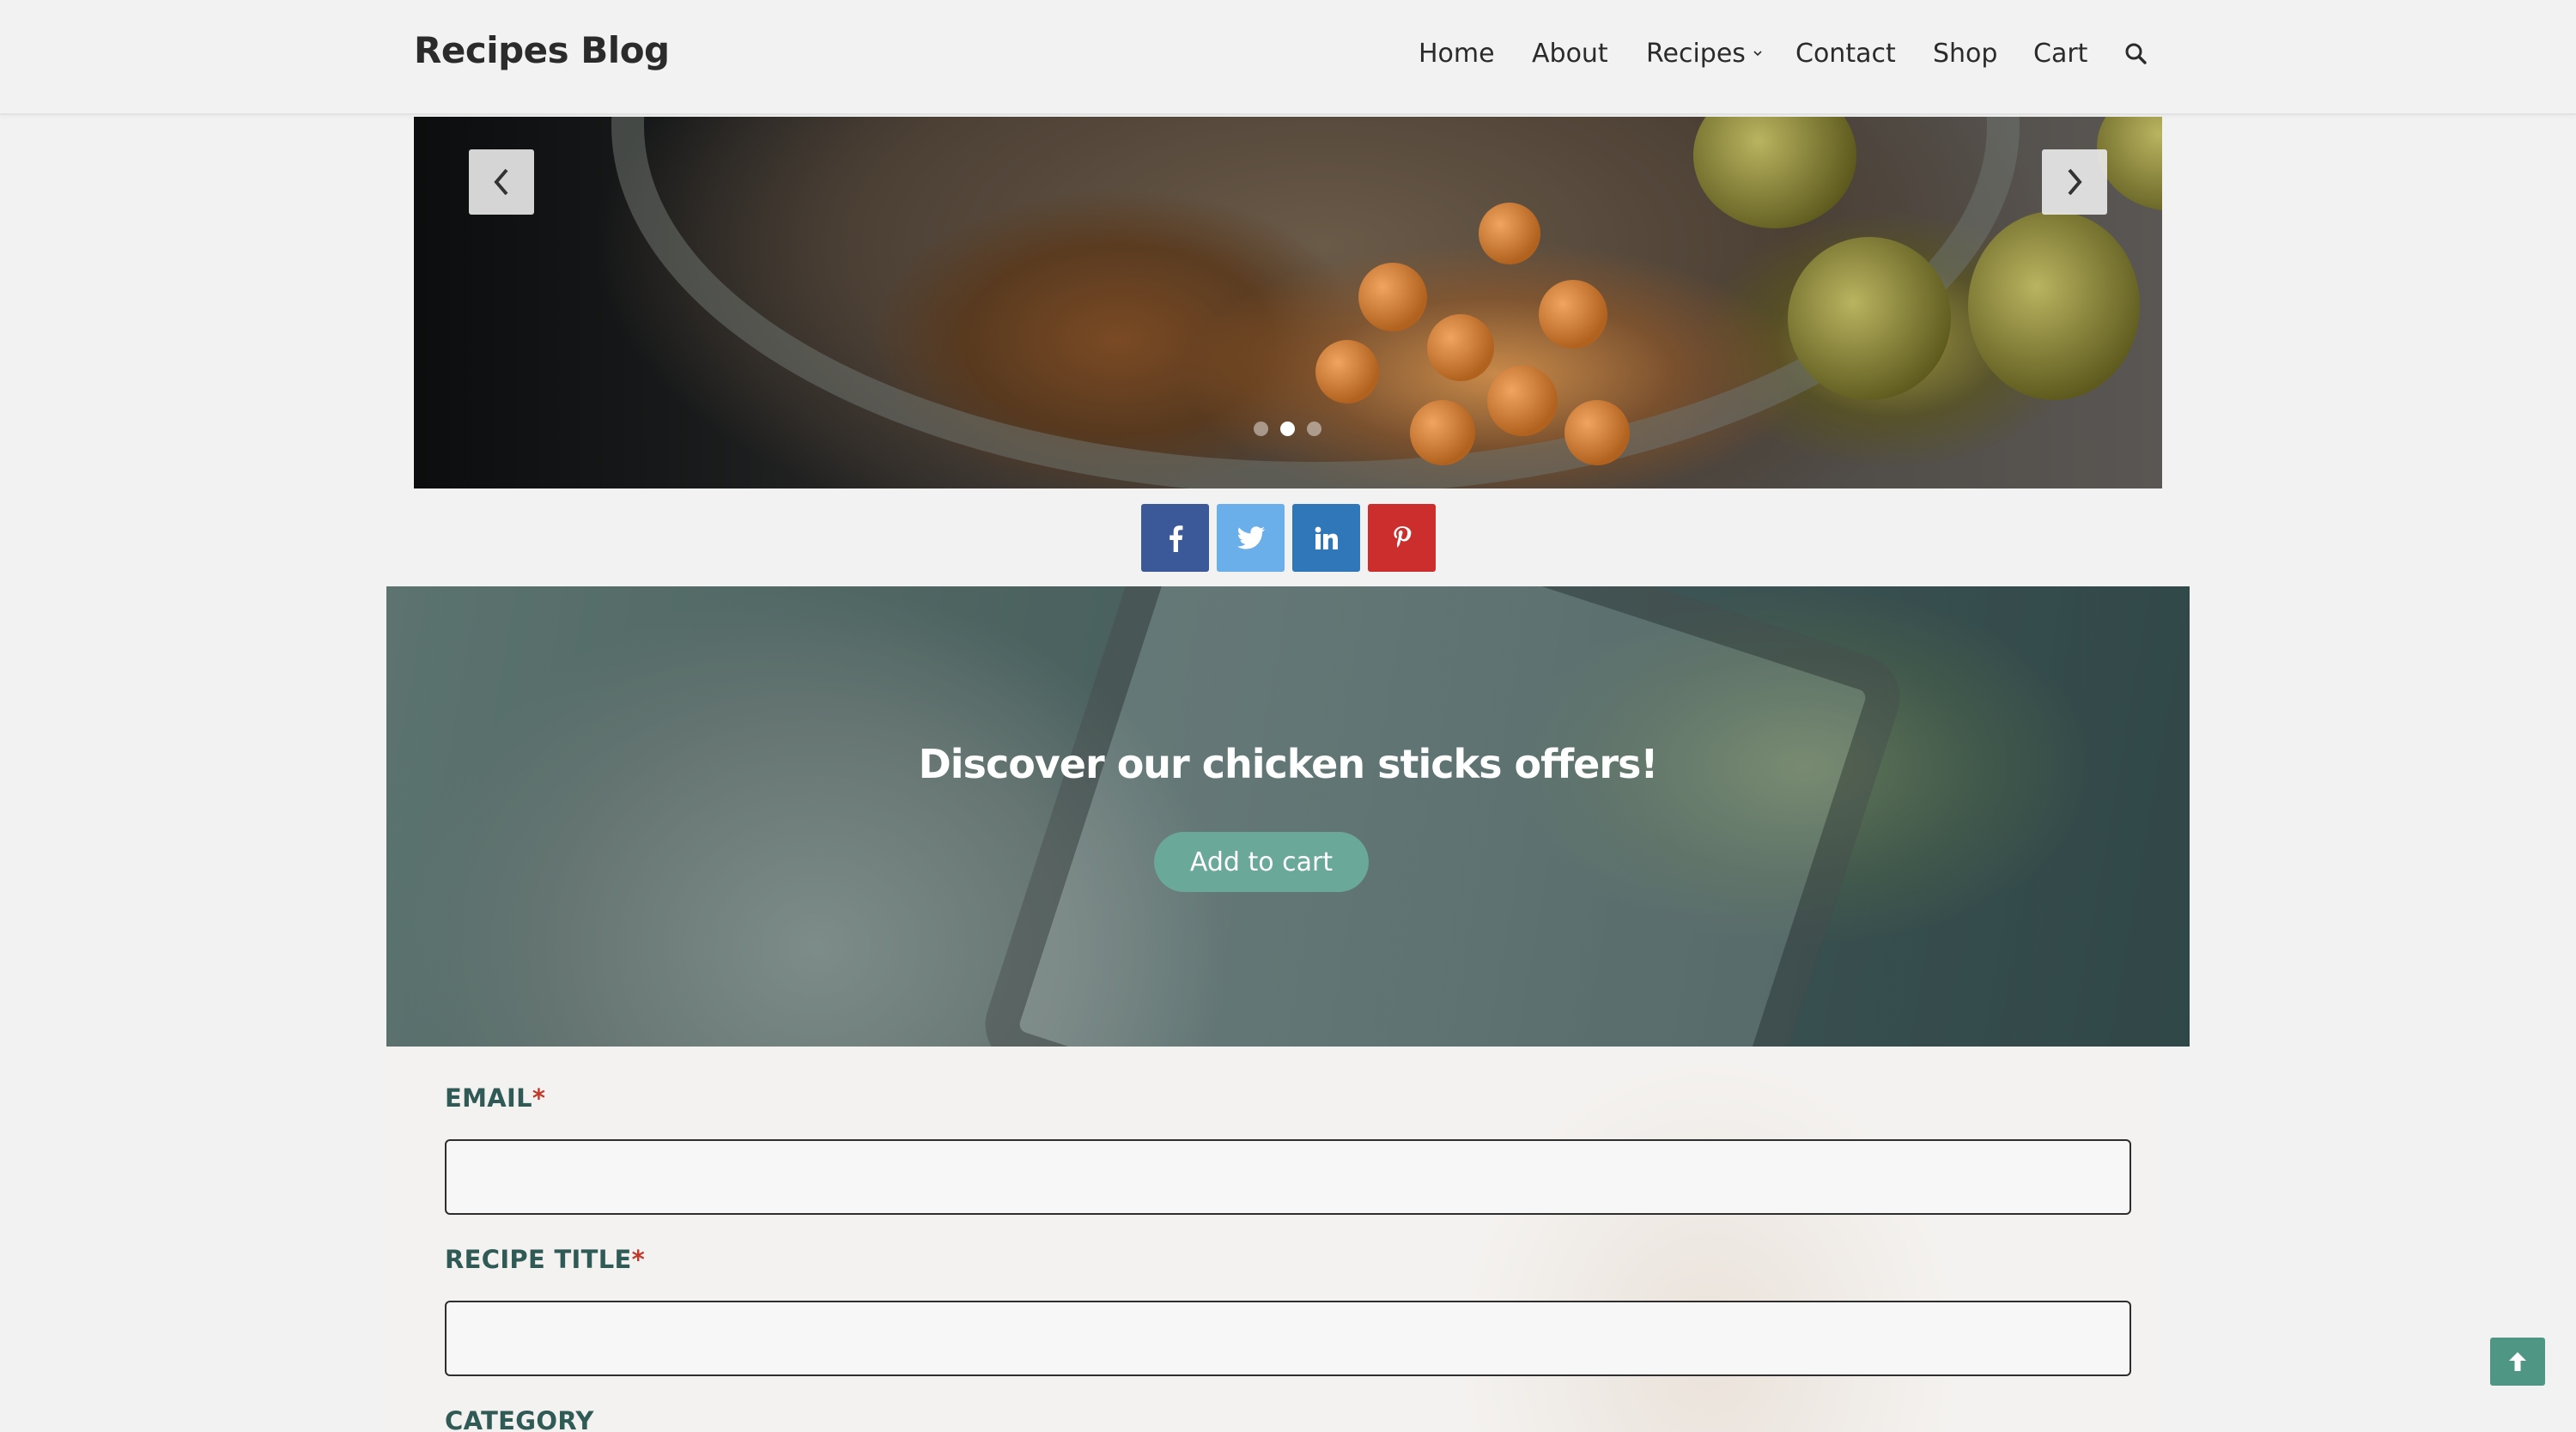 The width and height of the screenshot is (2576, 1432). Describe the element at coordinates (1288, 1338) in the screenshot. I see `recipe-title-field` at that location.